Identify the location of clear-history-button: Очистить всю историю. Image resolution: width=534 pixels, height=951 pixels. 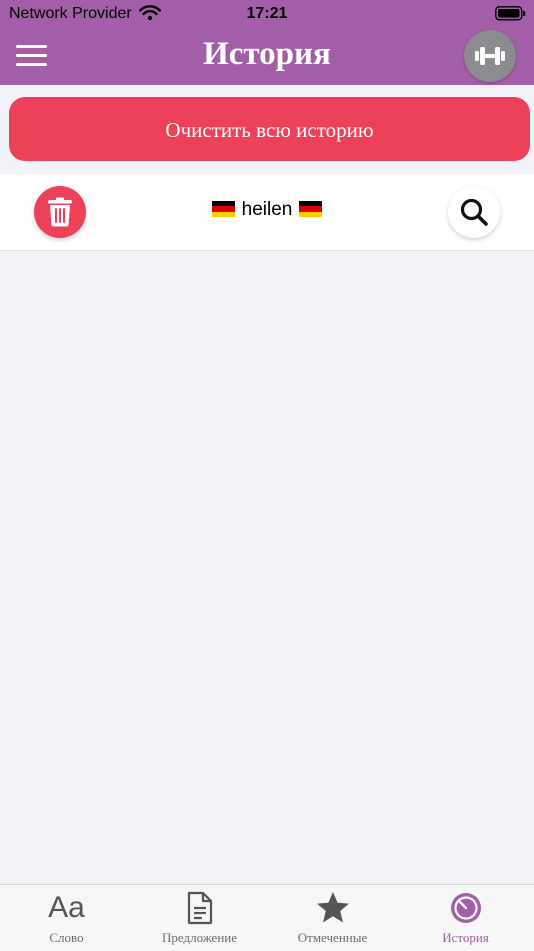
(269, 129).